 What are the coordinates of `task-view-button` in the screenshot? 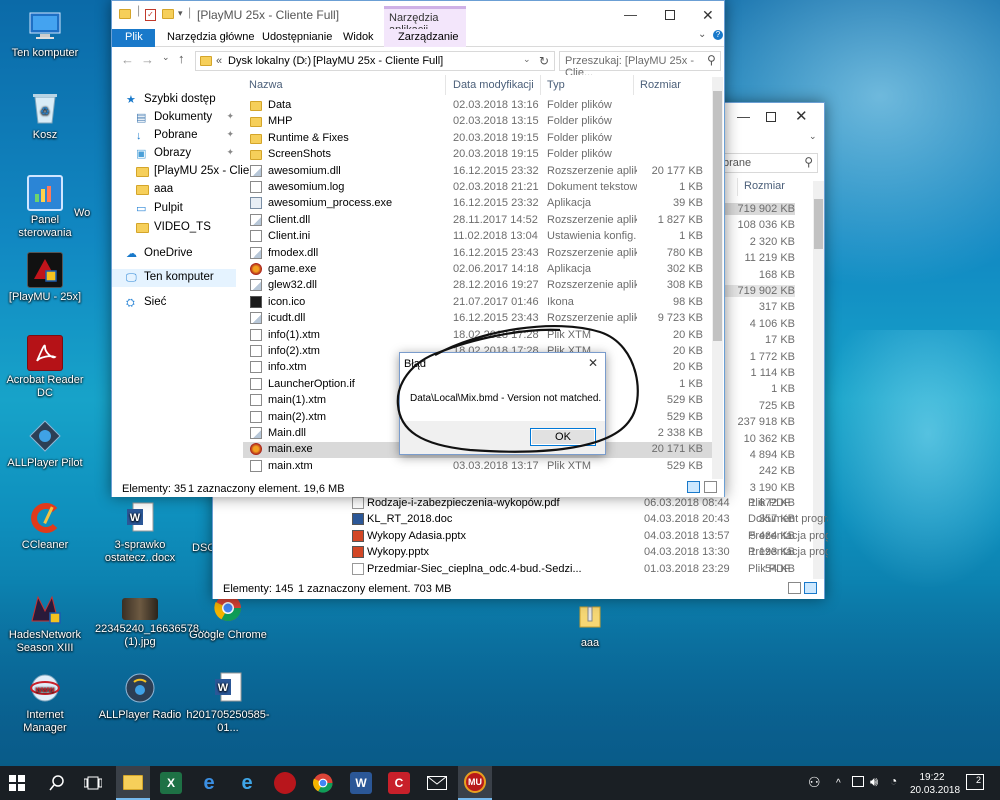 It's located at (93, 783).